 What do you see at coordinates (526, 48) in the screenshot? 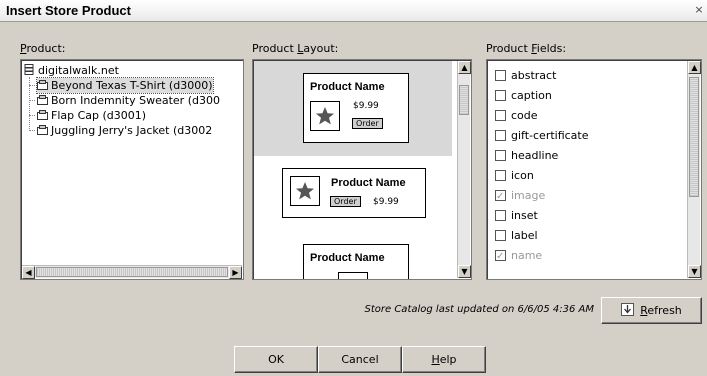
I see `fields-label: Product Fields:` at bounding box center [526, 48].